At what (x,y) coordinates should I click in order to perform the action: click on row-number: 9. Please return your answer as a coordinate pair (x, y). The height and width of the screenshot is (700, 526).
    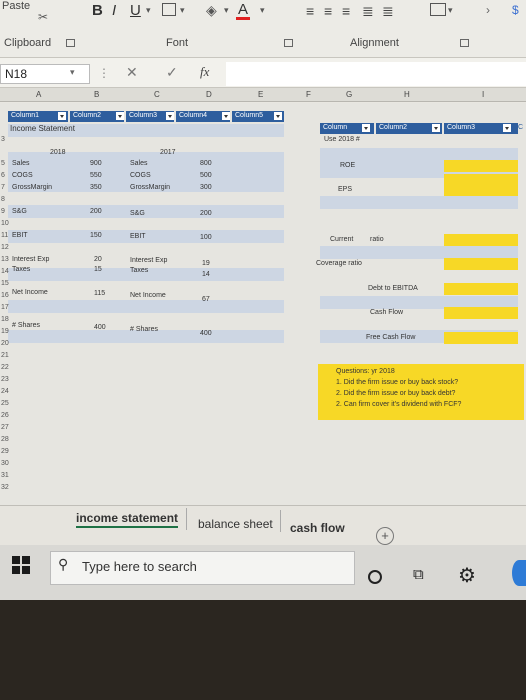
    Looking at the image, I should click on (3, 211).